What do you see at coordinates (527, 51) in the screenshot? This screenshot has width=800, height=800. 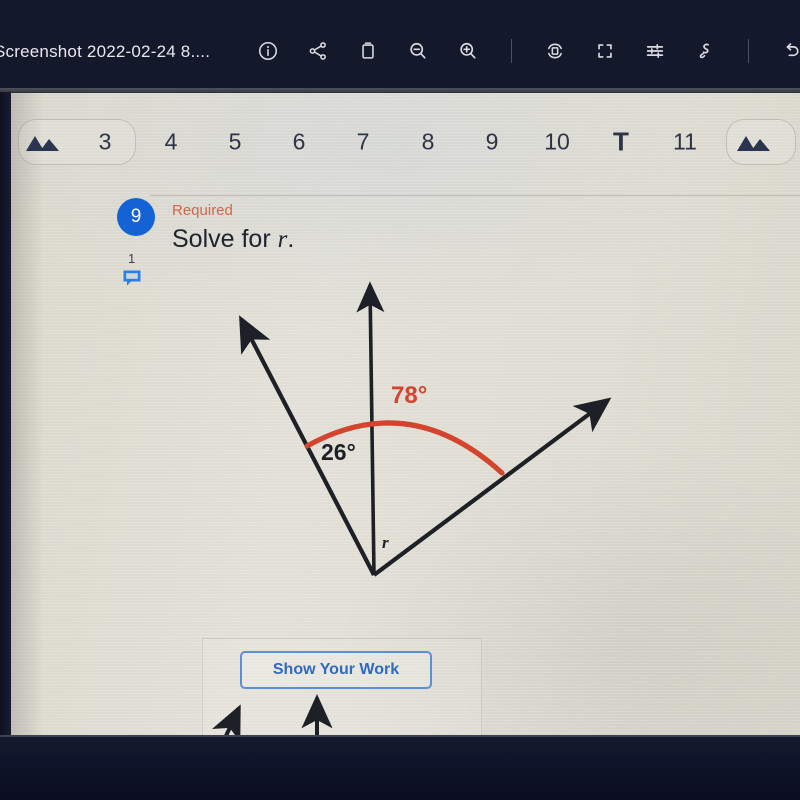 I see `toolbar-icon-group` at bounding box center [527, 51].